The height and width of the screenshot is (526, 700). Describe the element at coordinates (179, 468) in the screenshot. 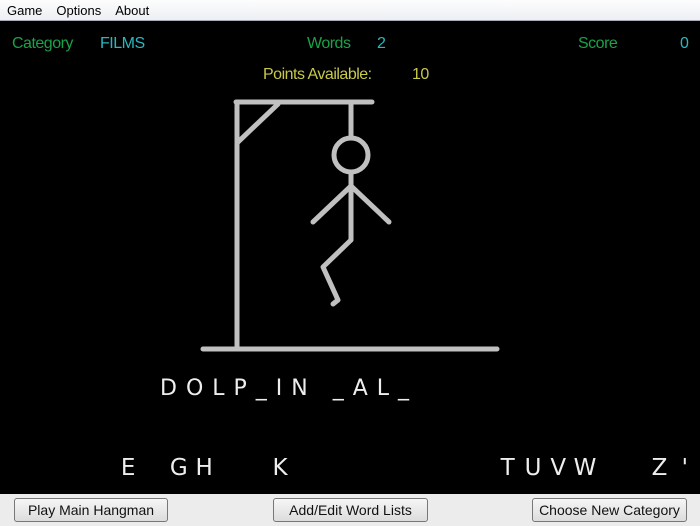

I see `letter-button: G` at that location.